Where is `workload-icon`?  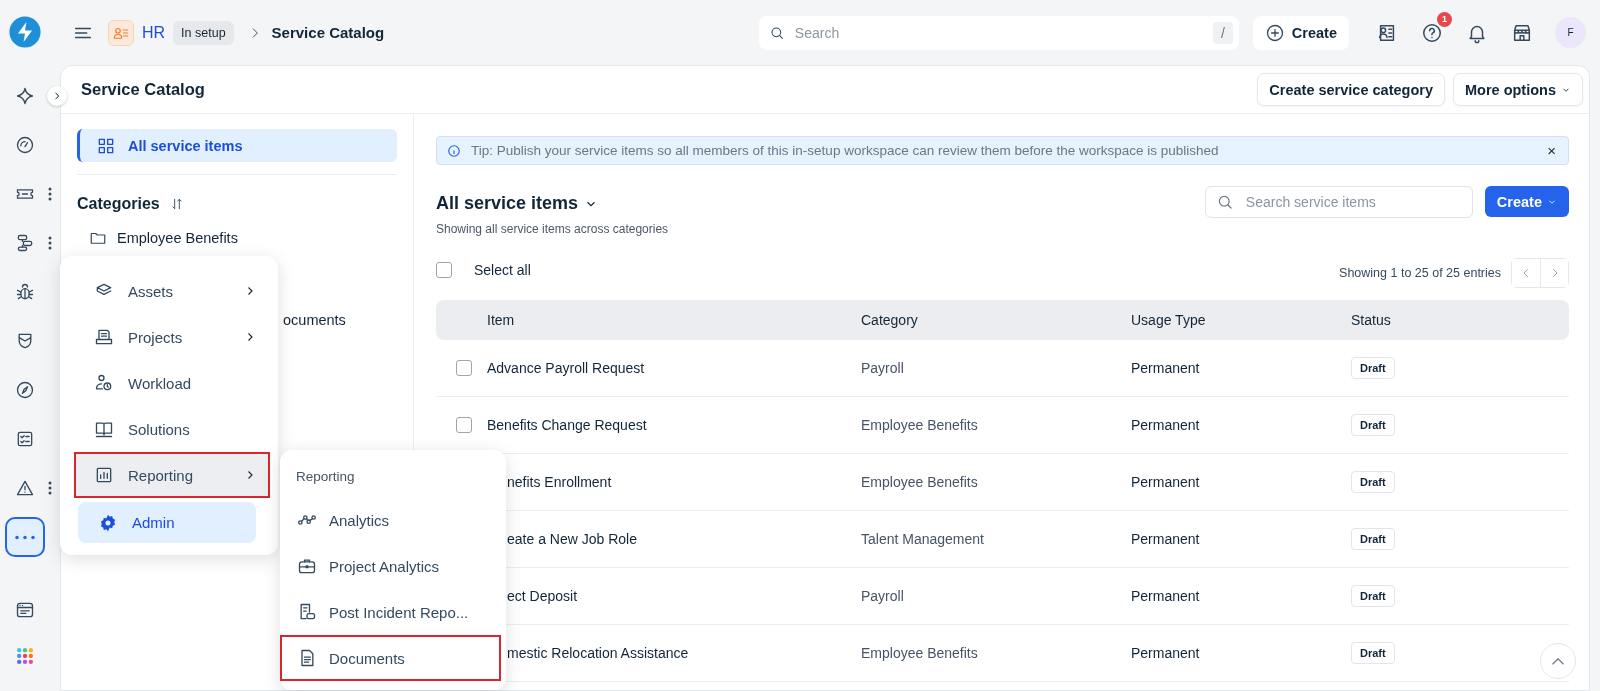 workload-icon is located at coordinates (104, 383).